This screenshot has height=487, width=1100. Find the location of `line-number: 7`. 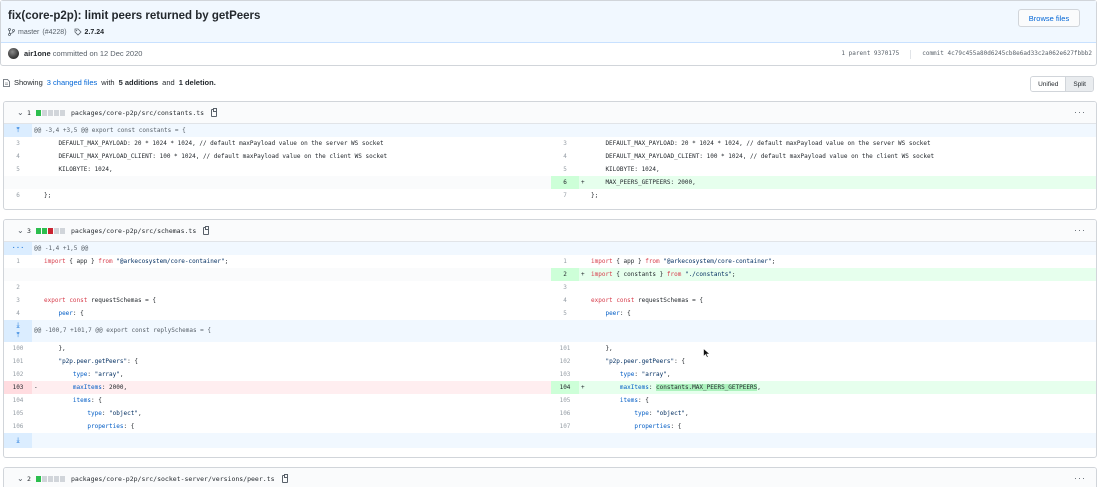

line-number: 7 is located at coordinates (565, 195).